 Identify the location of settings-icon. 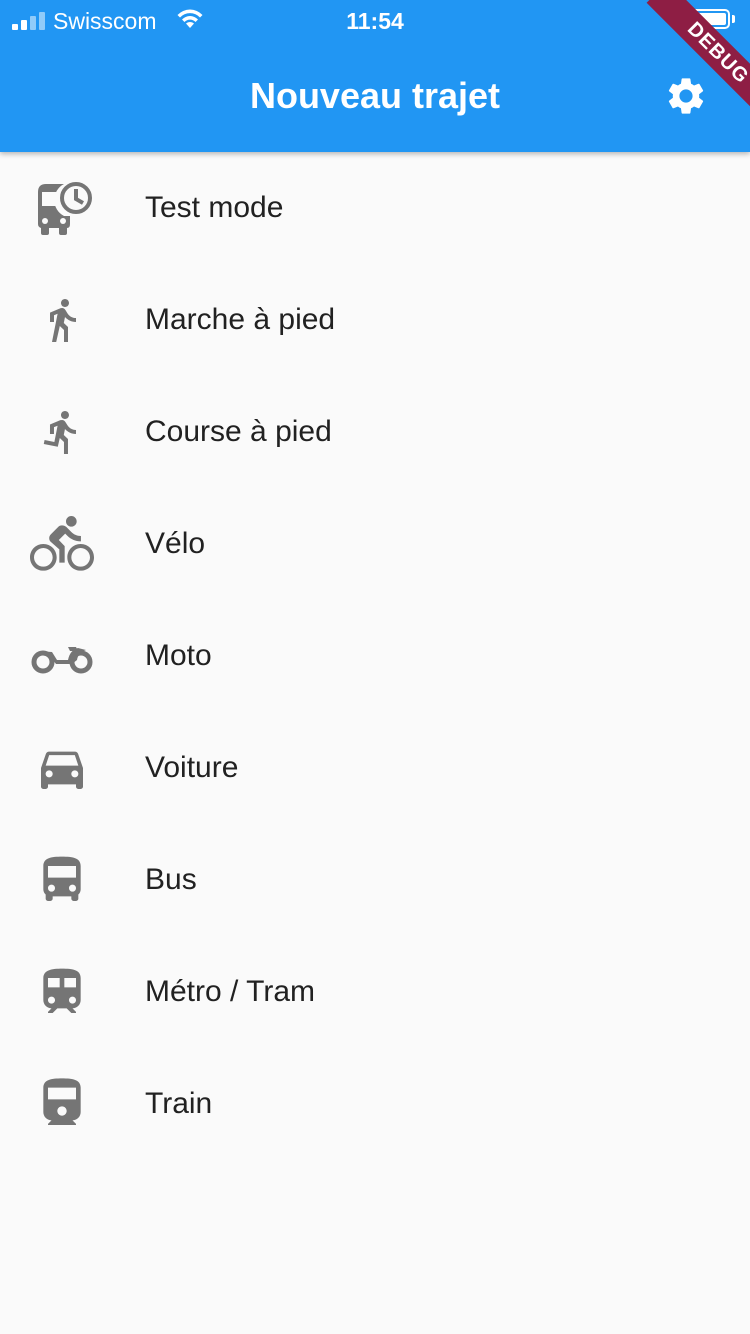
(686, 96).